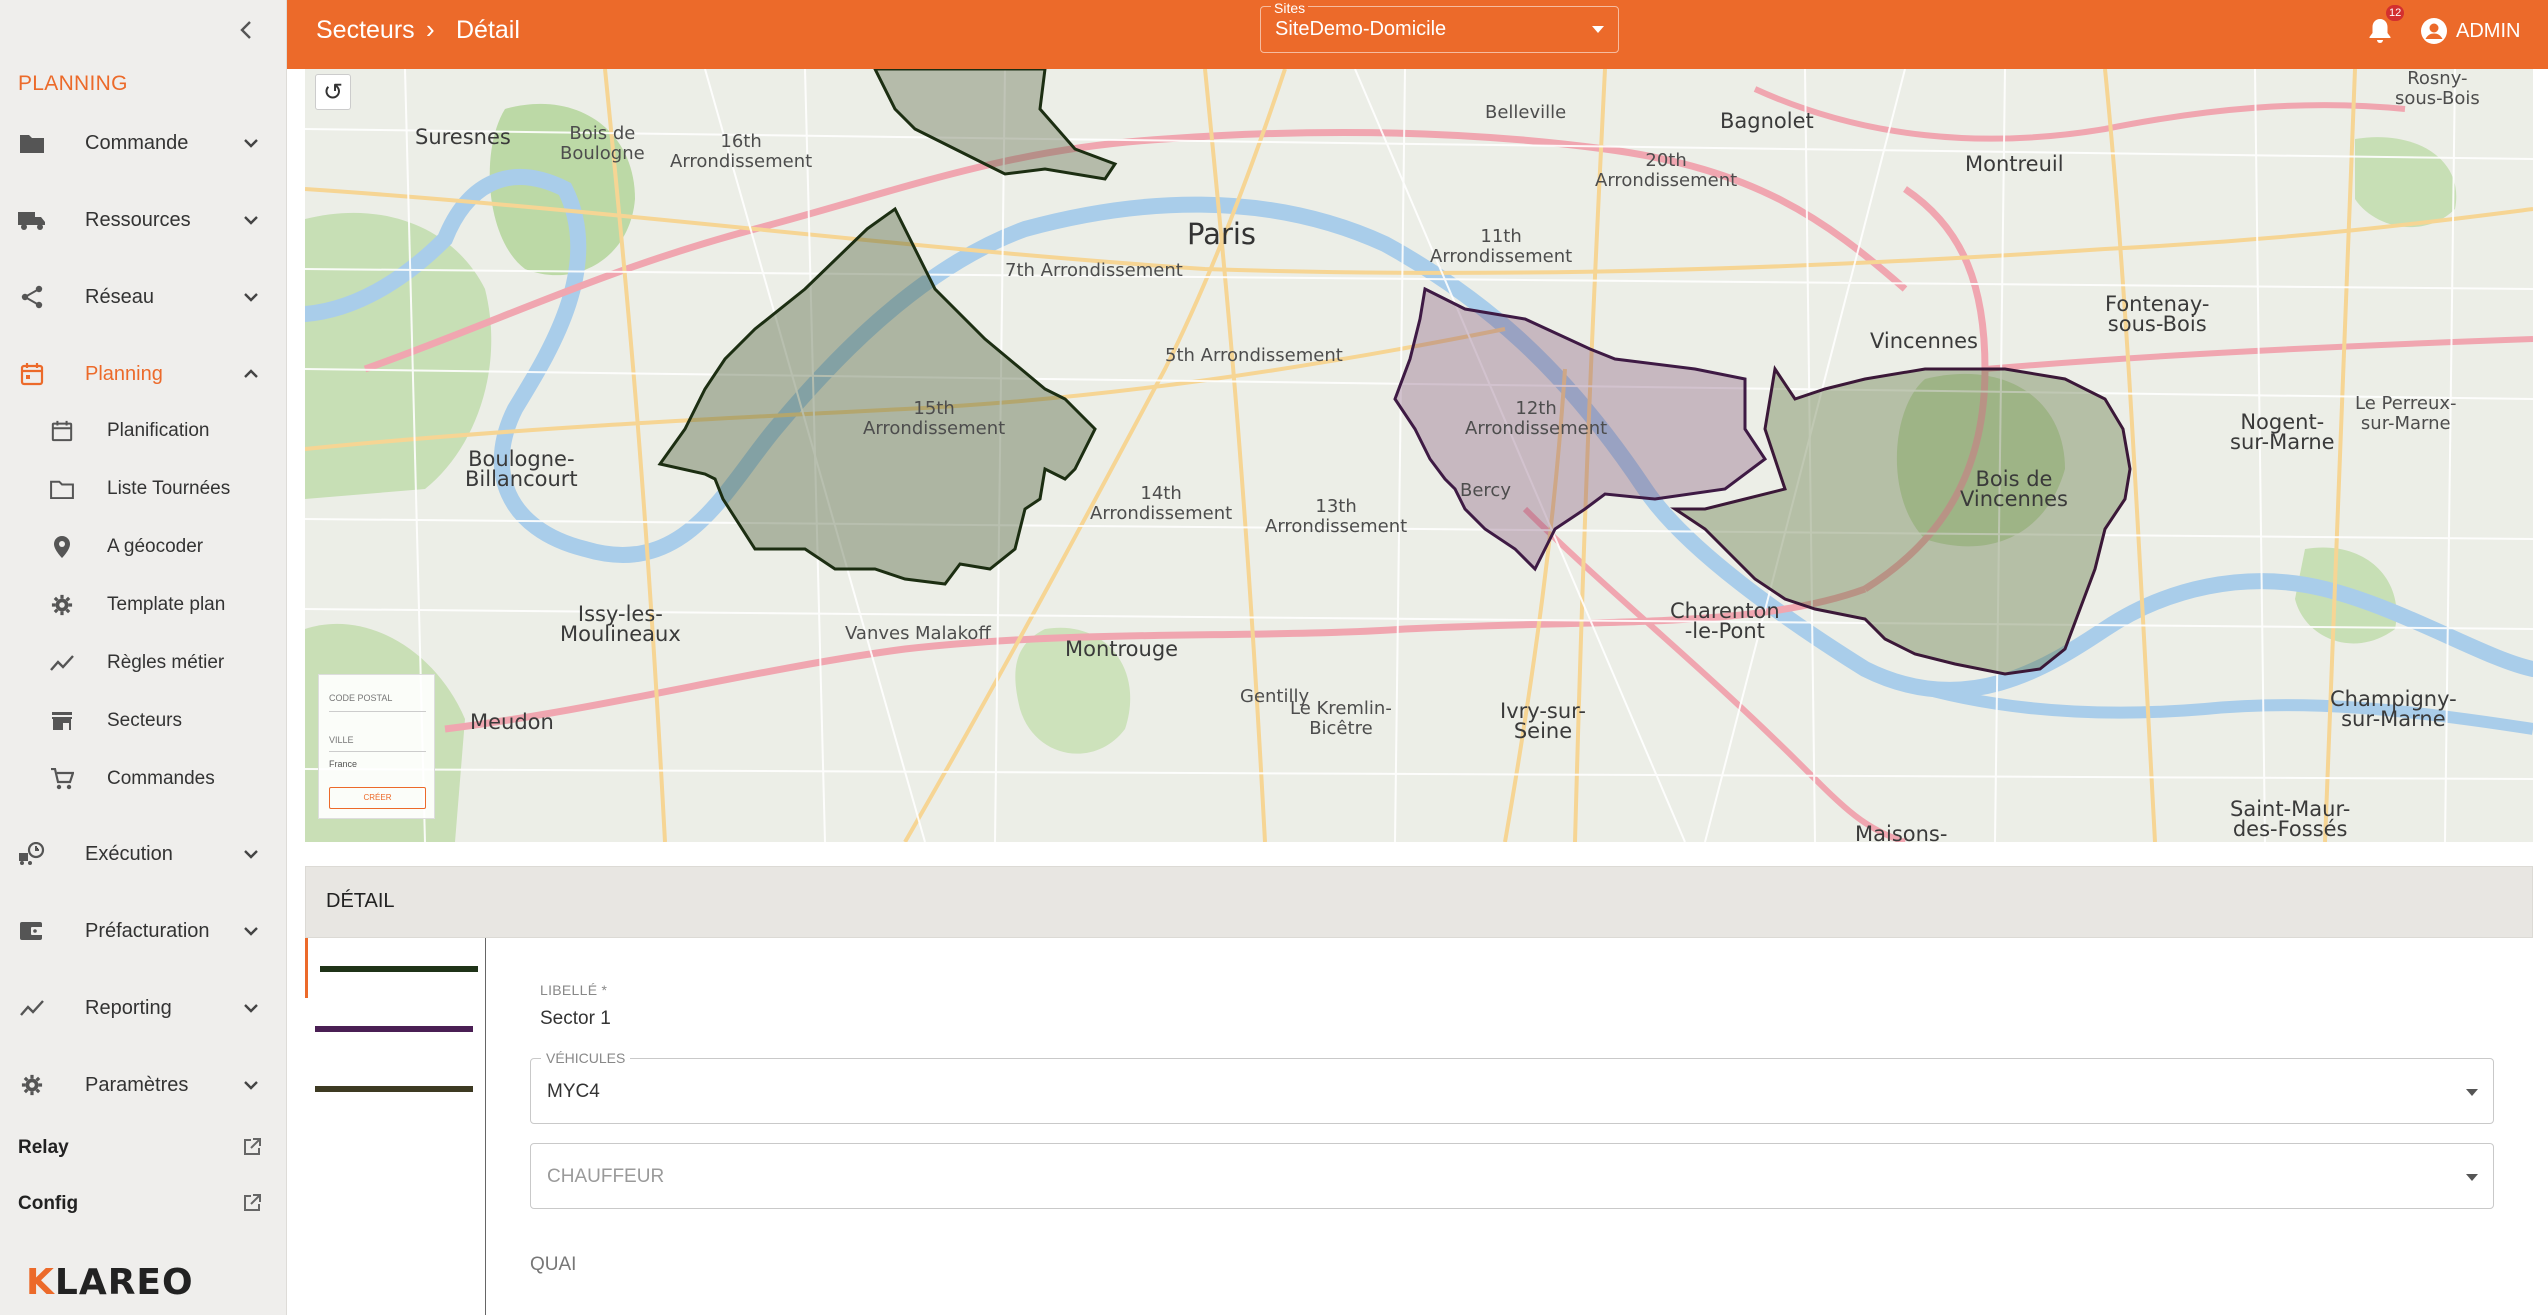 The width and height of the screenshot is (2548, 1315). What do you see at coordinates (575, 1019) in the screenshot?
I see `libelle-input: Sector 1` at bounding box center [575, 1019].